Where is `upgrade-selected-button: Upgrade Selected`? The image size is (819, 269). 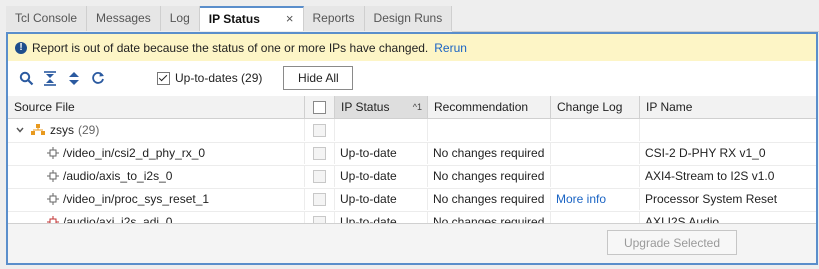 upgrade-selected-button: Upgrade Selected is located at coordinates (672, 242).